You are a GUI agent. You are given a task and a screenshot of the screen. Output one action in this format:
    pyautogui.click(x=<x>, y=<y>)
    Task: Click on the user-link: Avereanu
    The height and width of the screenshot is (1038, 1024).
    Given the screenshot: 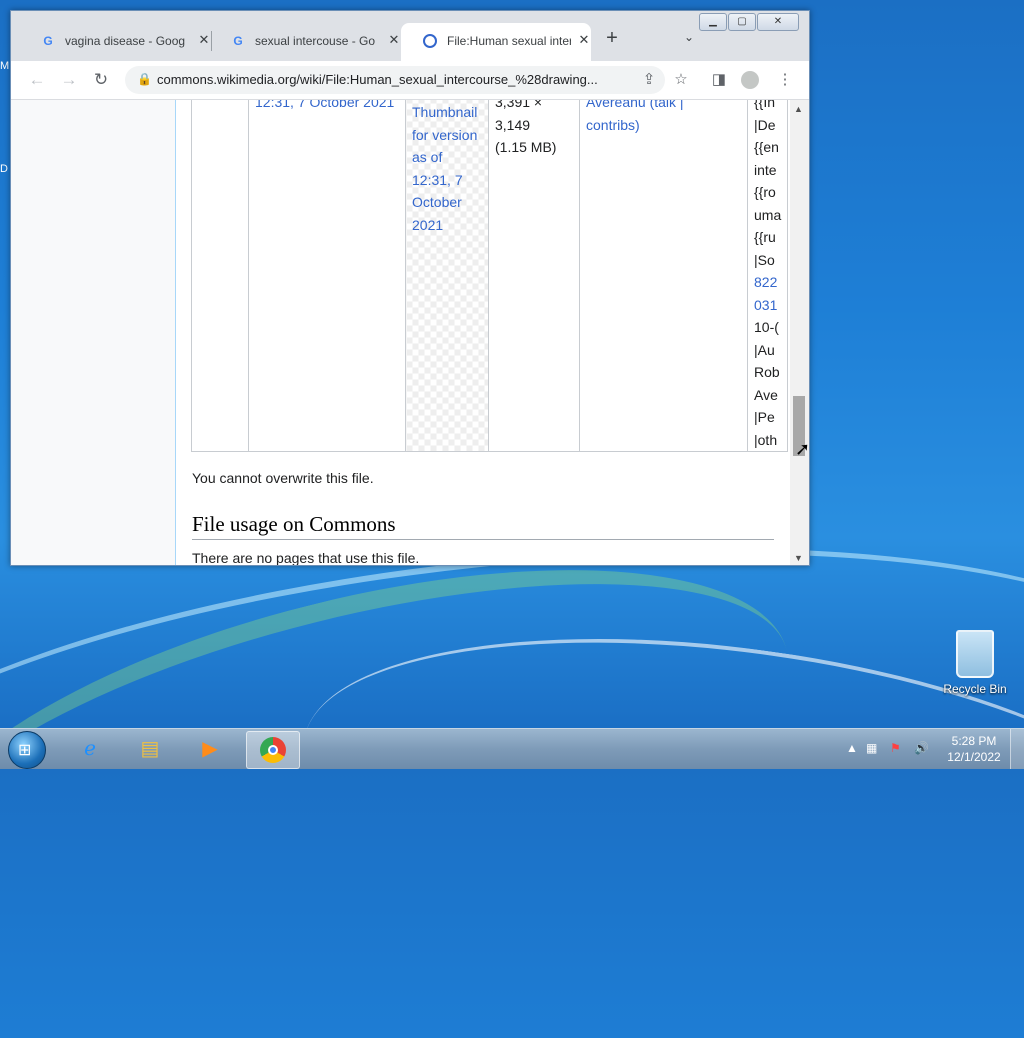 What is the action you would take?
    pyautogui.click(x=616, y=105)
    